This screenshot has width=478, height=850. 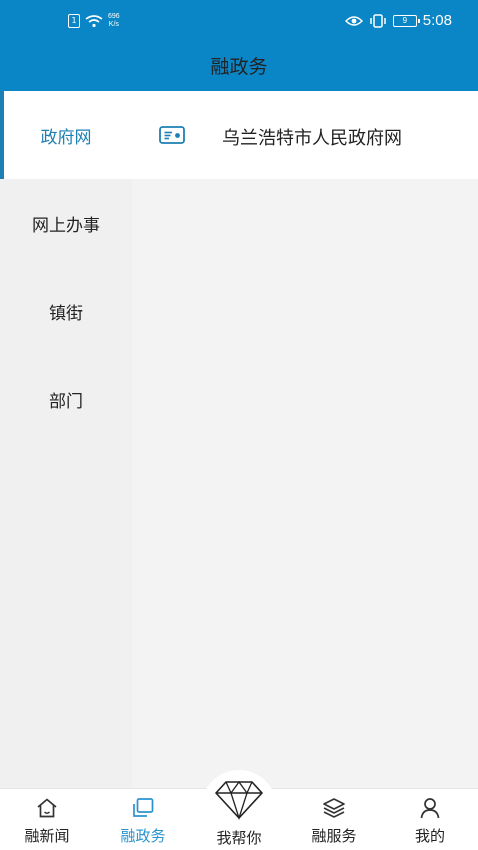 I want to click on sidebar-item-towns-streets: 镇街, so click(x=66, y=311).